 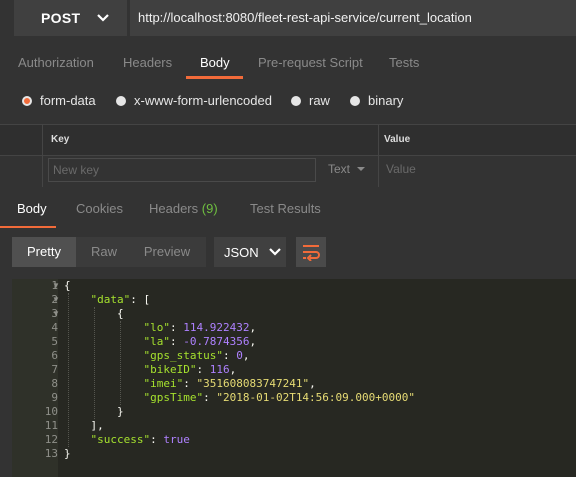 What do you see at coordinates (319, 100) in the screenshot?
I see `radio-raw-label: raw` at bounding box center [319, 100].